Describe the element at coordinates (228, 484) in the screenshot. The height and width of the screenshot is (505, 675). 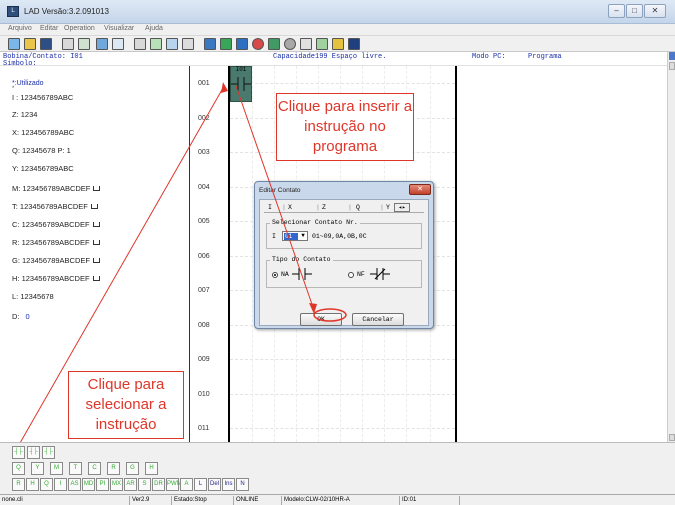
I see `palette-ins-icon: Ins` at that location.